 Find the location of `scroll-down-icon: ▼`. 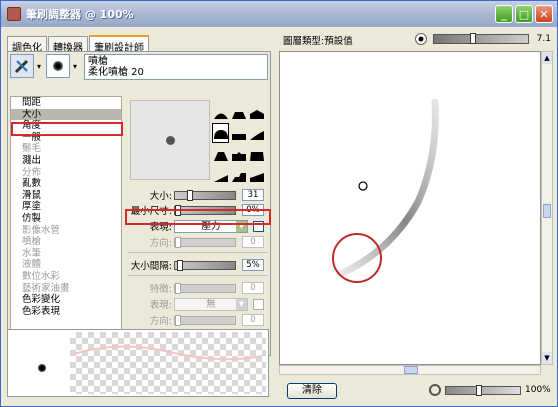

scroll-down-icon: ▼ is located at coordinates (547, 358).